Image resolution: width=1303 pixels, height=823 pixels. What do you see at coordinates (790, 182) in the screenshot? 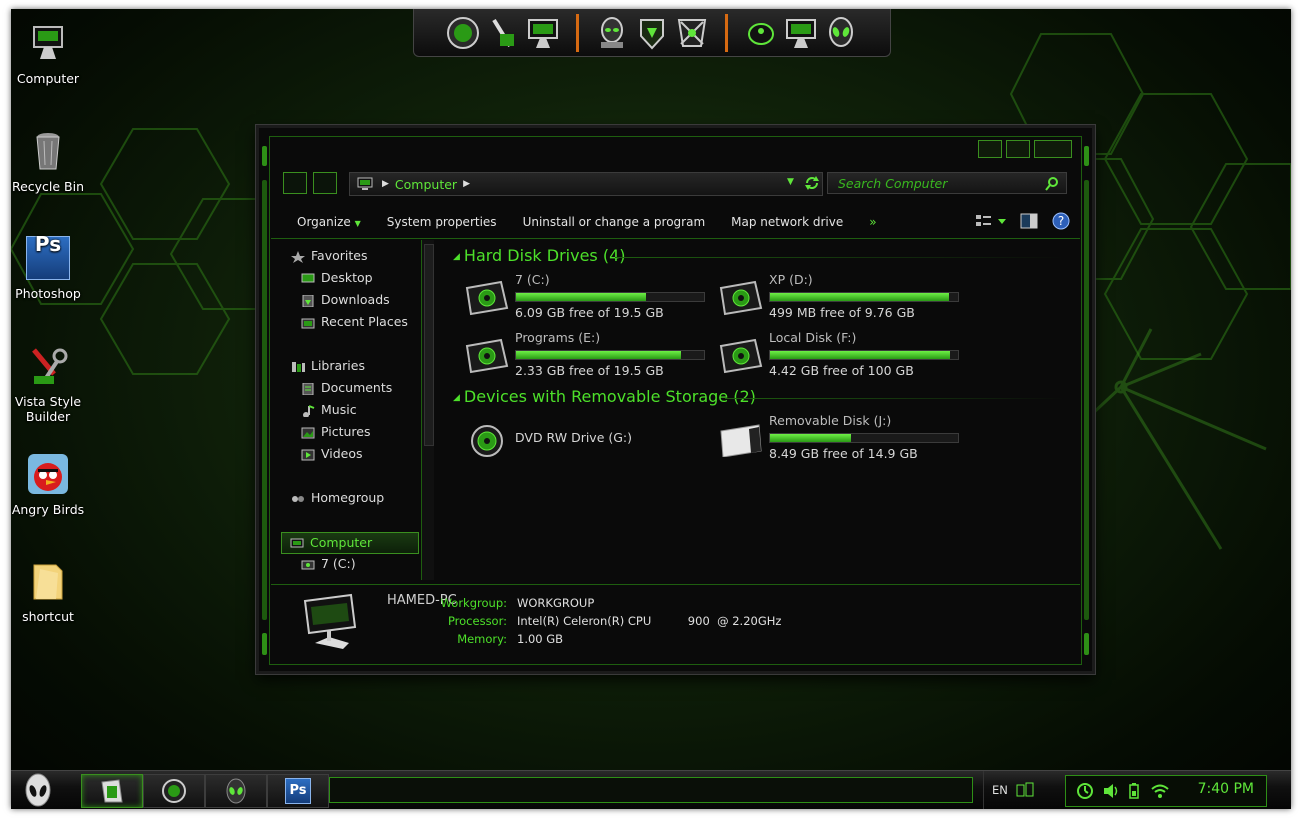
I see `address-dropdown-icon: ▼` at bounding box center [790, 182].